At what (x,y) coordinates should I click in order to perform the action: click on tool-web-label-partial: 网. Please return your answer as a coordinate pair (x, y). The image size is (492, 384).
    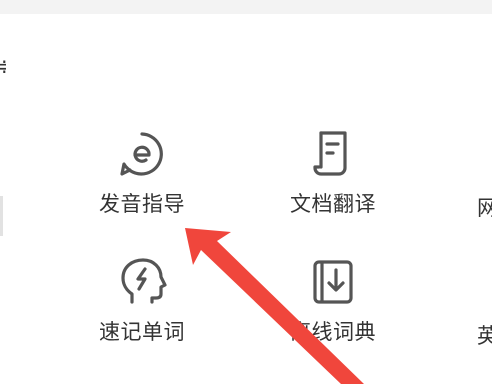
    Looking at the image, I should click on (484, 208).